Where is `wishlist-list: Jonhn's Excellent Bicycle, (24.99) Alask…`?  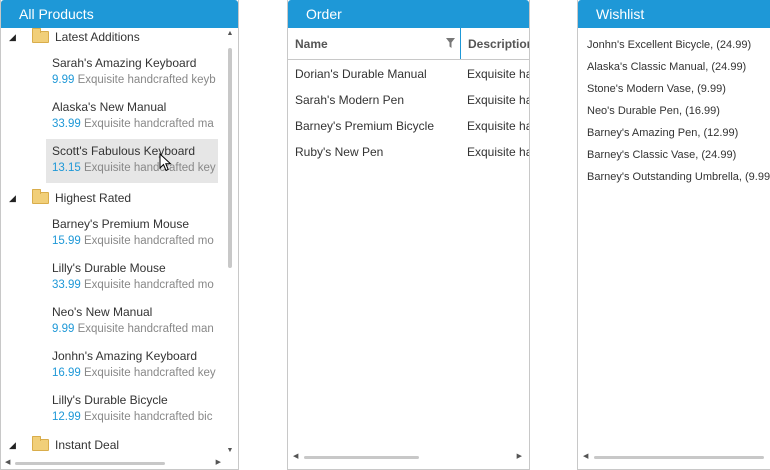 wishlist-list: Jonhn's Excellent Bicycle, (24.99) Alask… is located at coordinates (678, 111).